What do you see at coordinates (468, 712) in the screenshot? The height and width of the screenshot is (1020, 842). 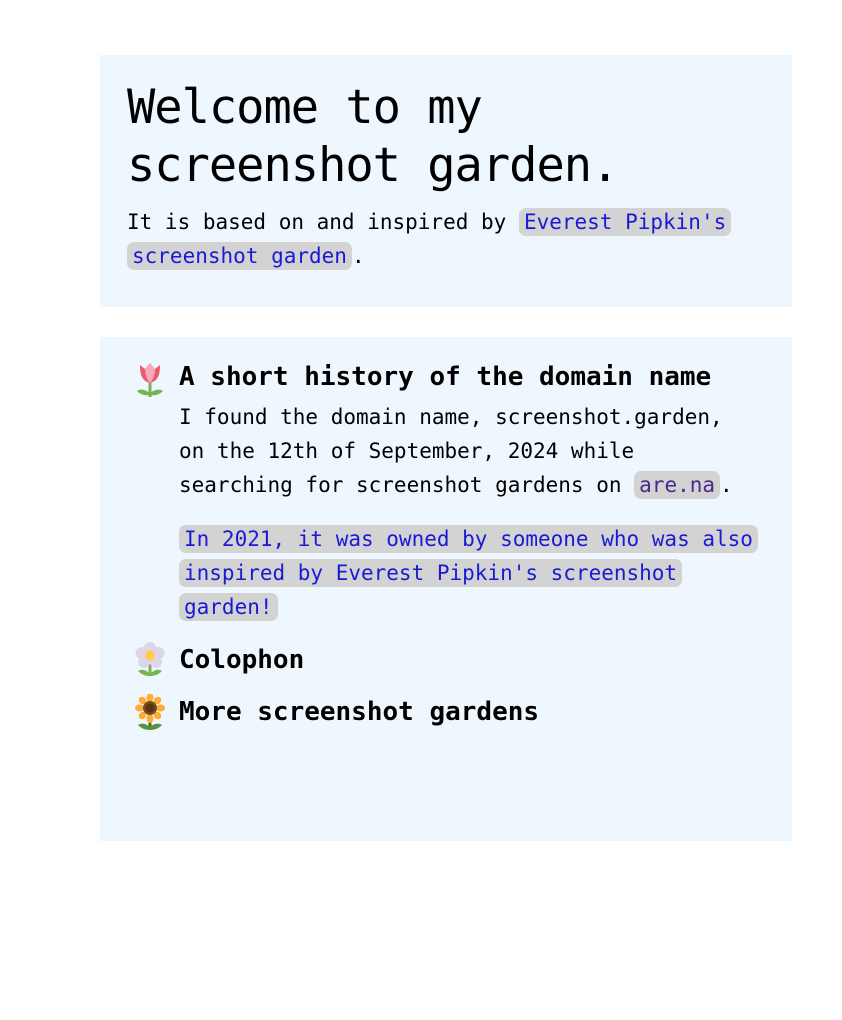 I see `section-title-more-gardens: More screenshot gardens` at bounding box center [468, 712].